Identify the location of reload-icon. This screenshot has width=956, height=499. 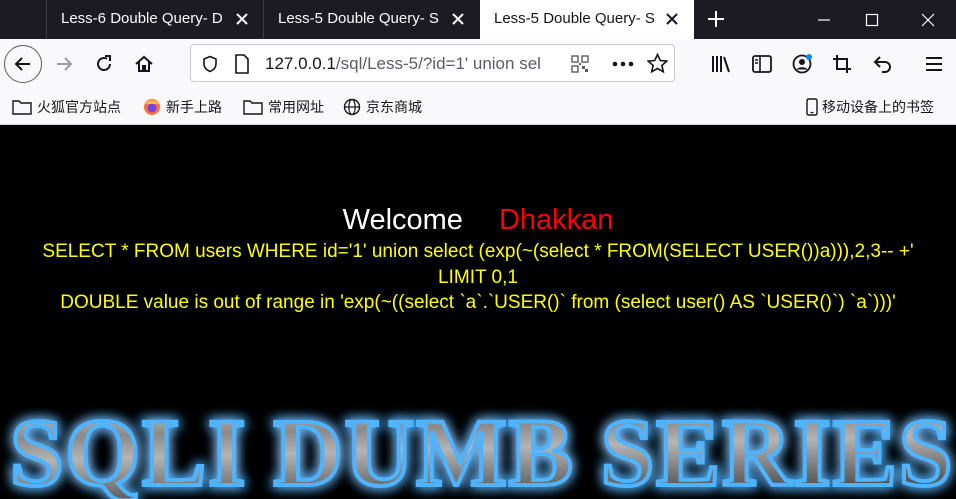
(104, 63).